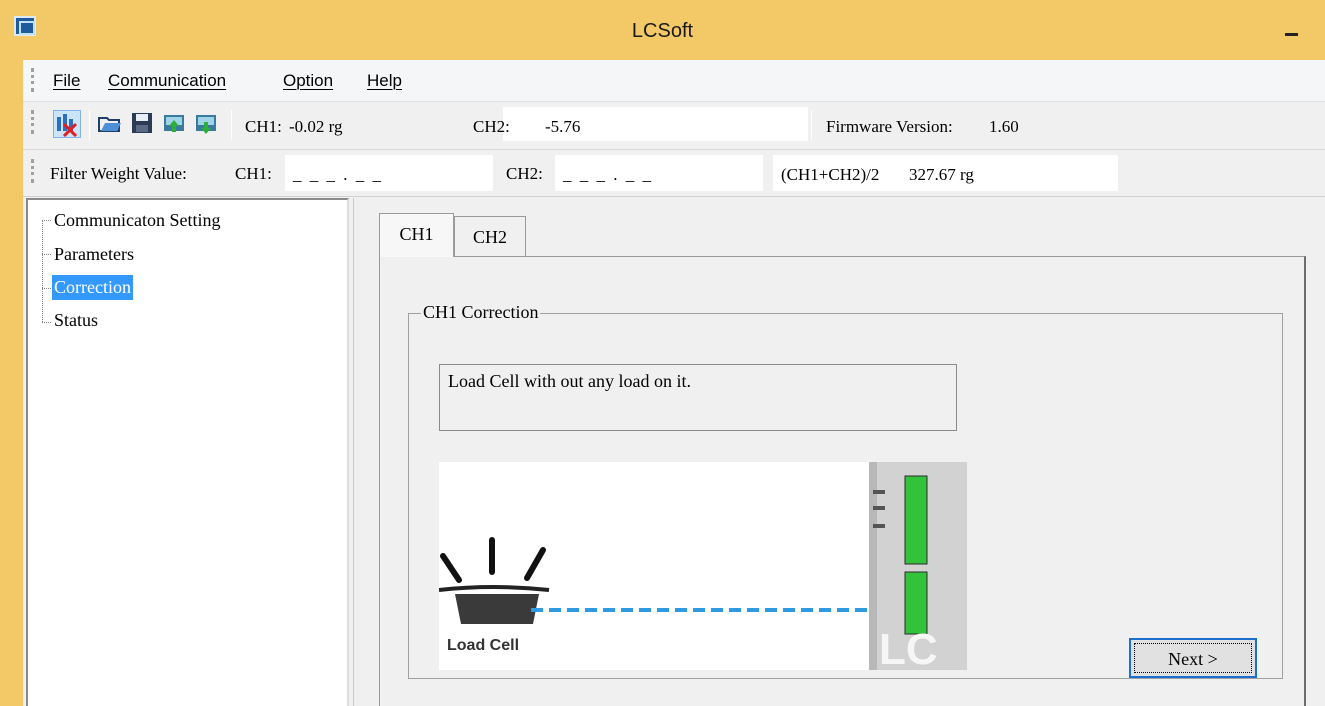  What do you see at coordinates (698, 397) in the screenshot?
I see `instruction-box: Load Cell with out any load on it.` at bounding box center [698, 397].